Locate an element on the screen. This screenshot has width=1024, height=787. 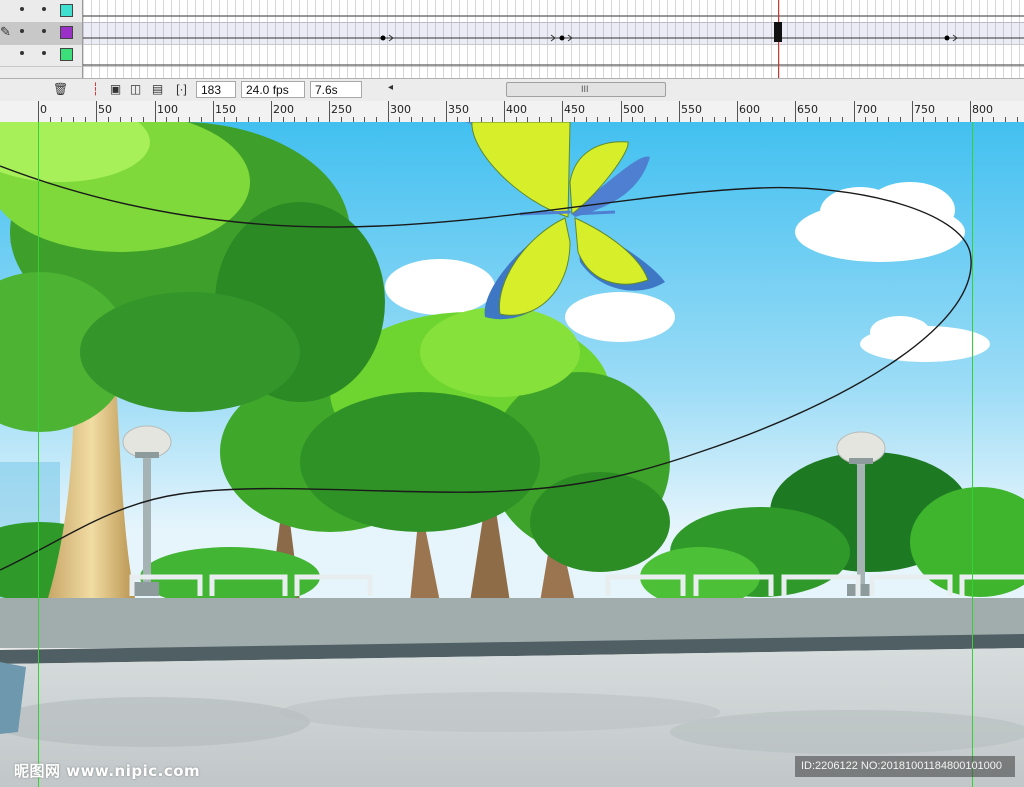
stage-left-guide is located at coordinates (38, 454).